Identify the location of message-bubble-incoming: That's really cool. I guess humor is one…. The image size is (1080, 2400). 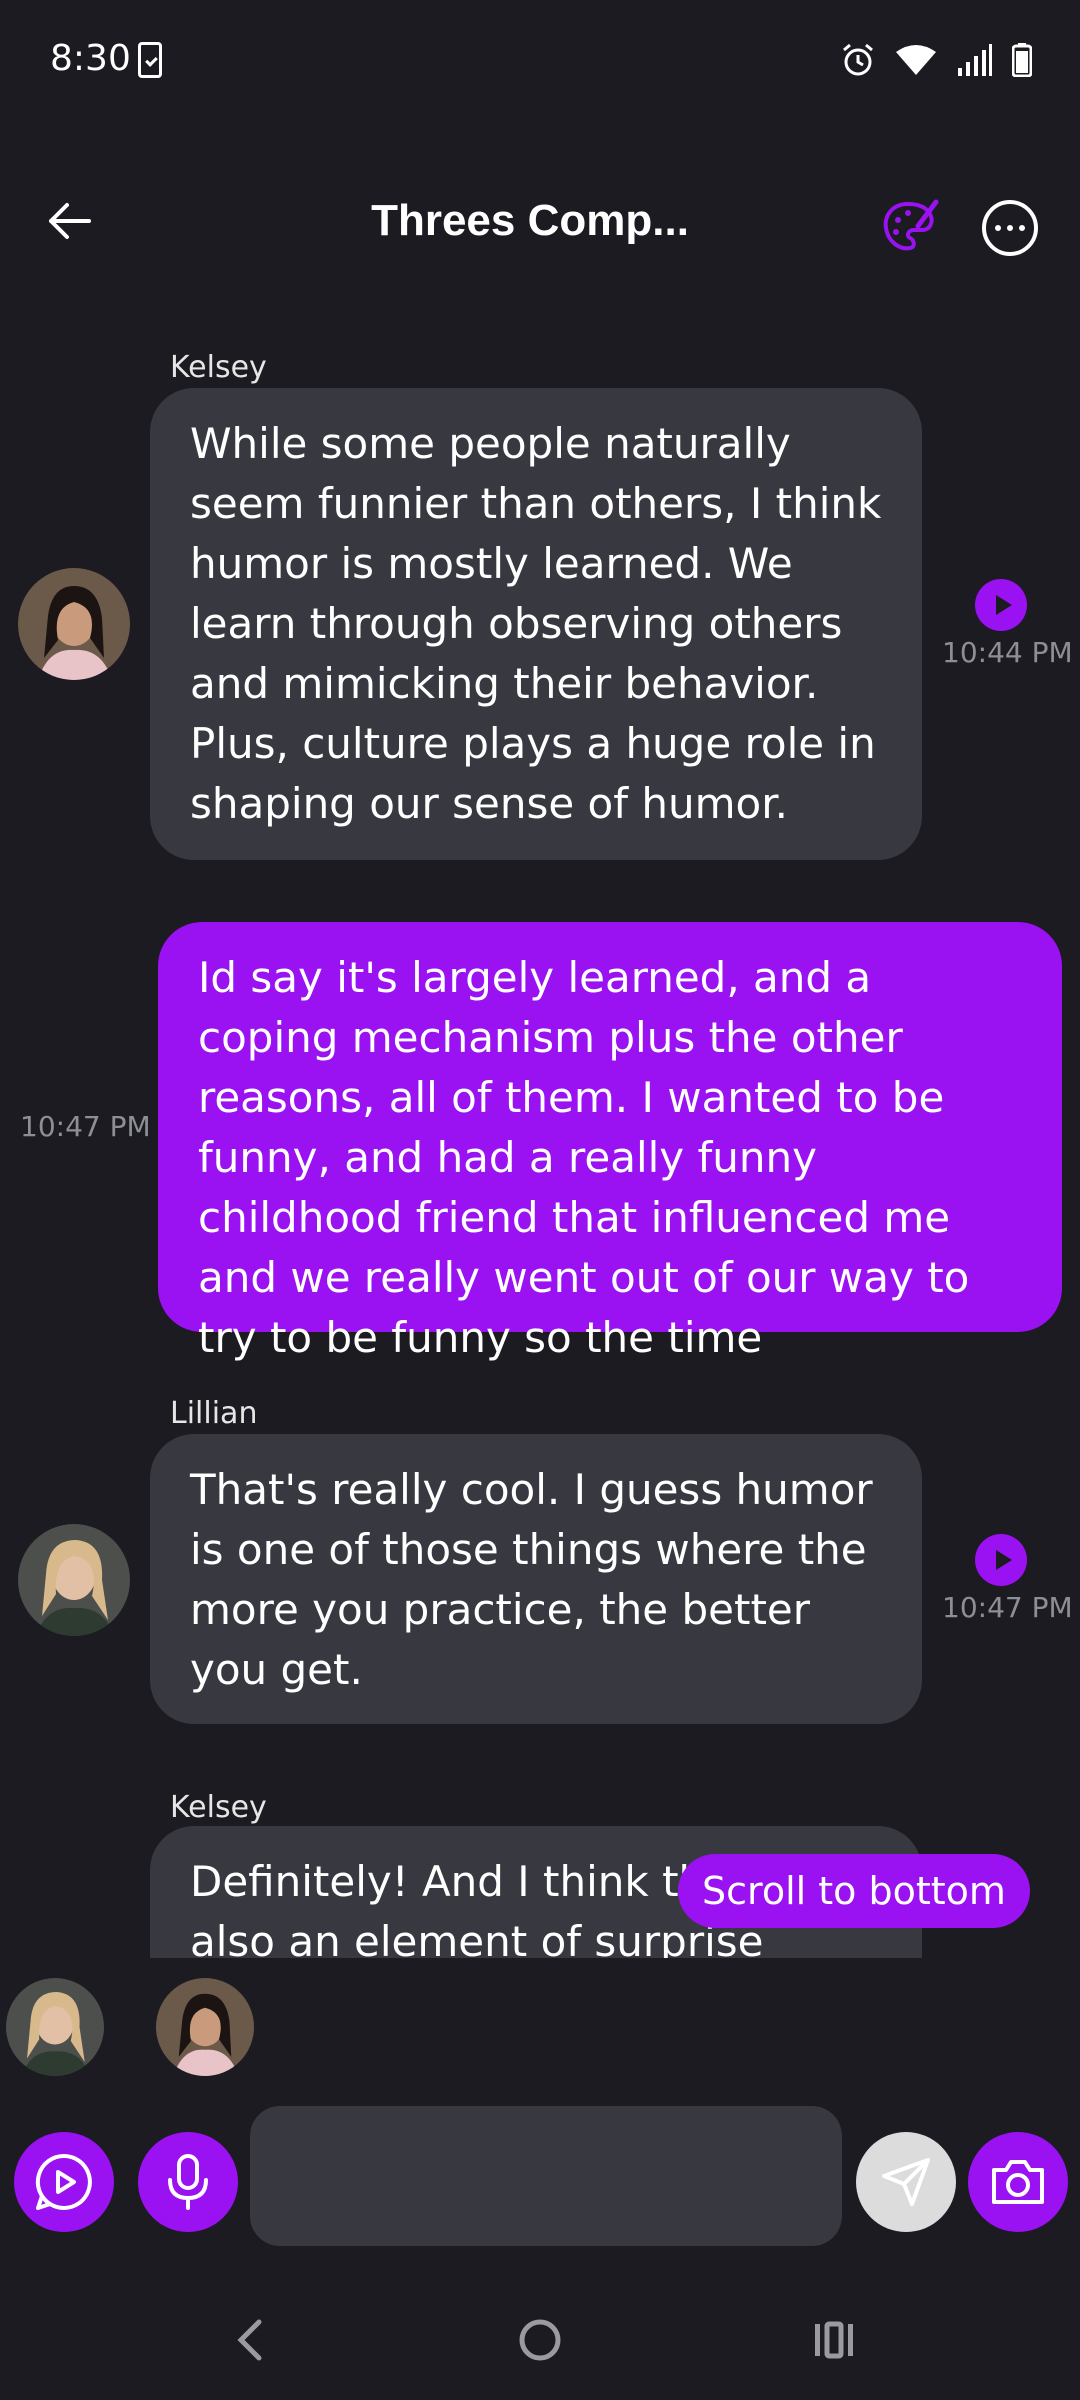
(536, 1579).